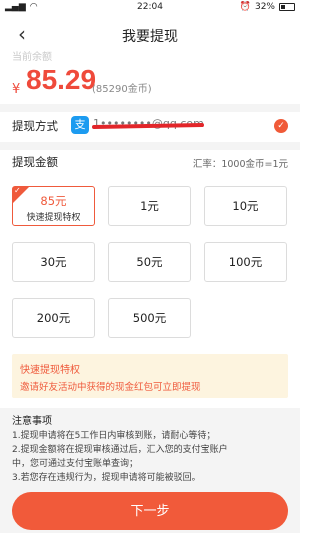 The image size is (320, 533). What do you see at coordinates (114, 436) in the screenshot?
I see `note-item: 1.提现申请将在5工作日内审核到账，请耐心等待；` at bounding box center [114, 436].